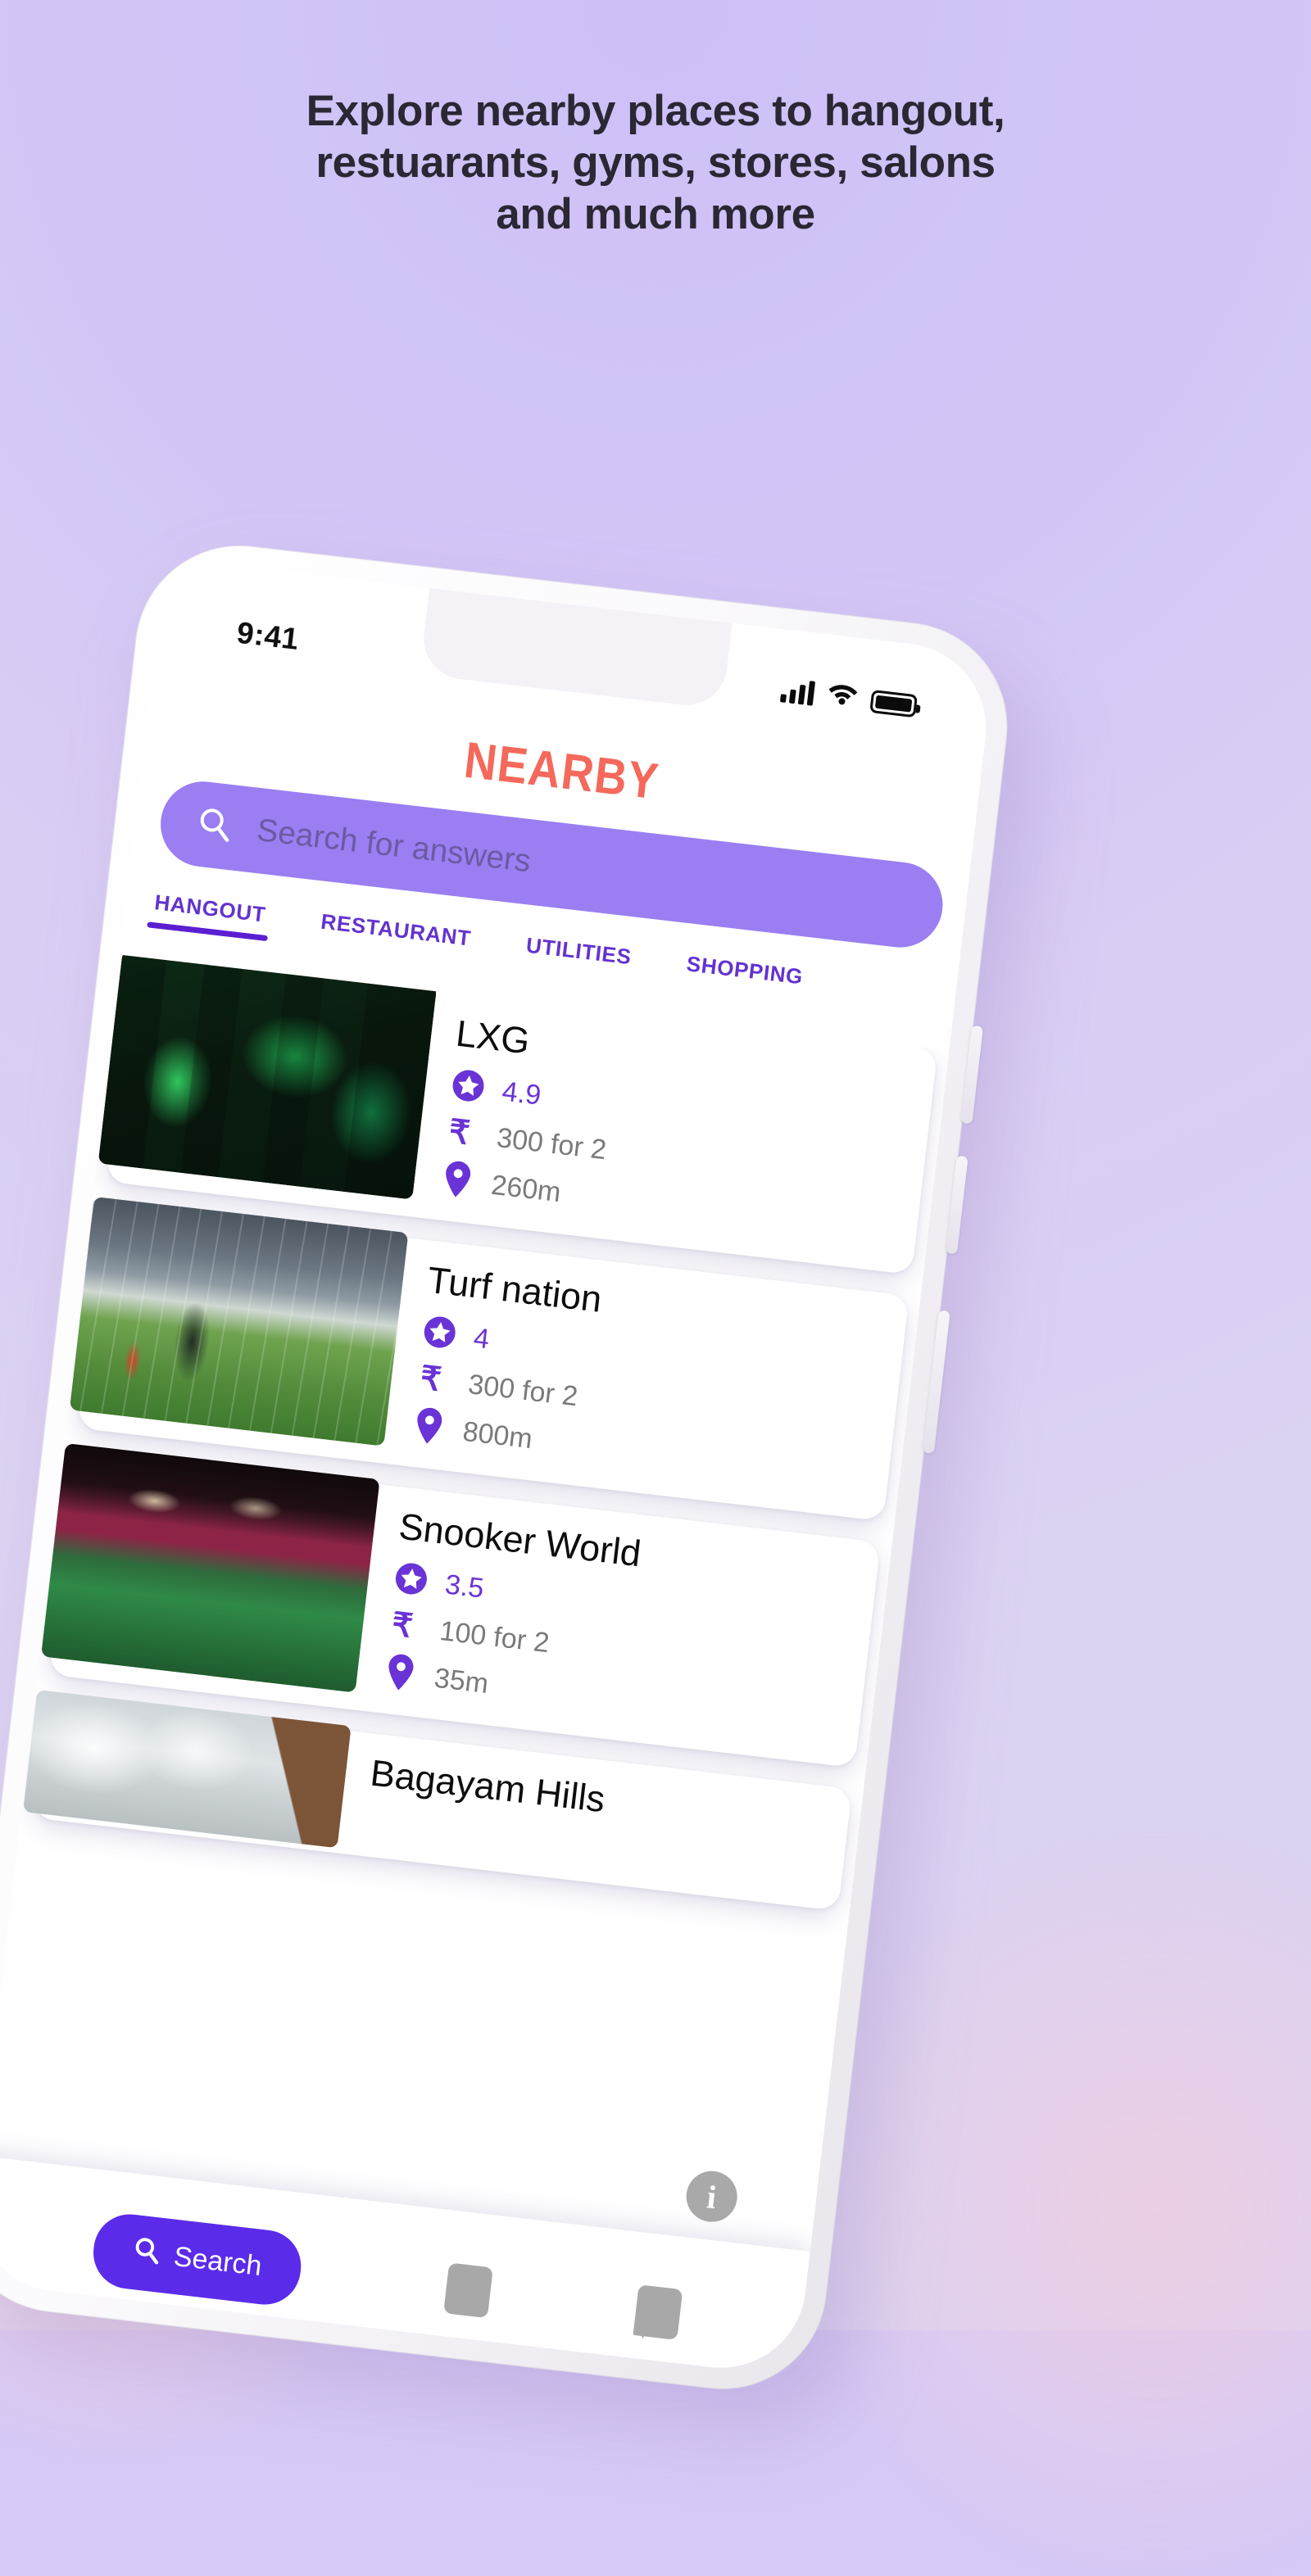 Image resolution: width=1311 pixels, height=2576 pixels. What do you see at coordinates (395, 937) in the screenshot?
I see `tab-restaurant: RESTAURANT` at bounding box center [395, 937].